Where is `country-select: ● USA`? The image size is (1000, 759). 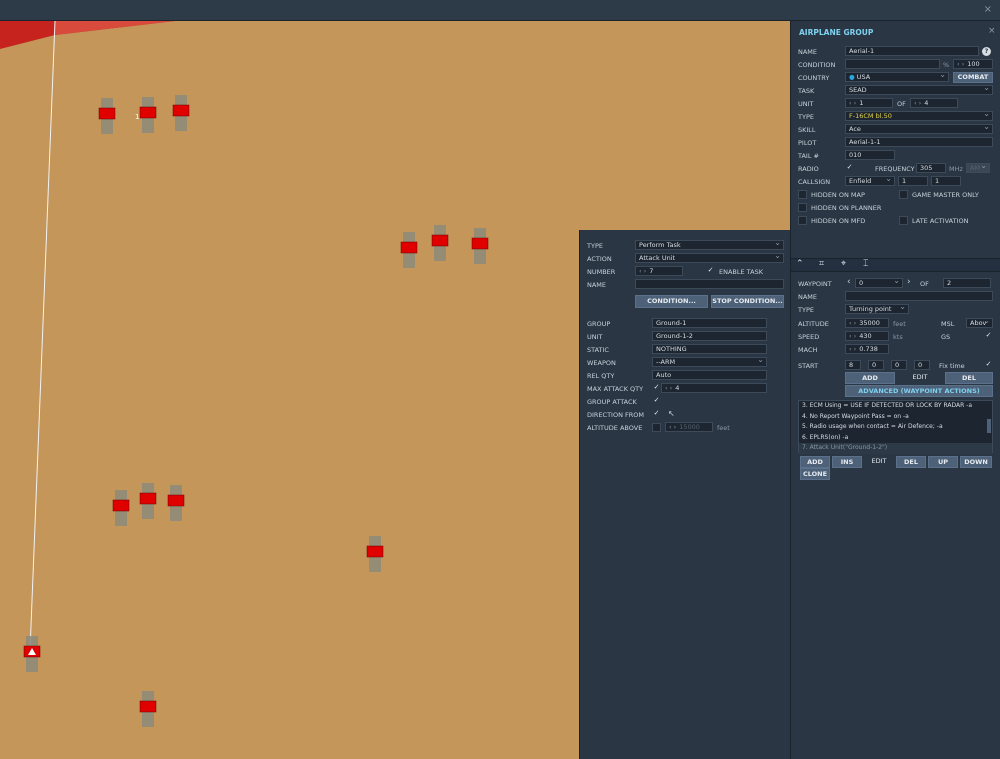 country-select: ● USA is located at coordinates (897, 77).